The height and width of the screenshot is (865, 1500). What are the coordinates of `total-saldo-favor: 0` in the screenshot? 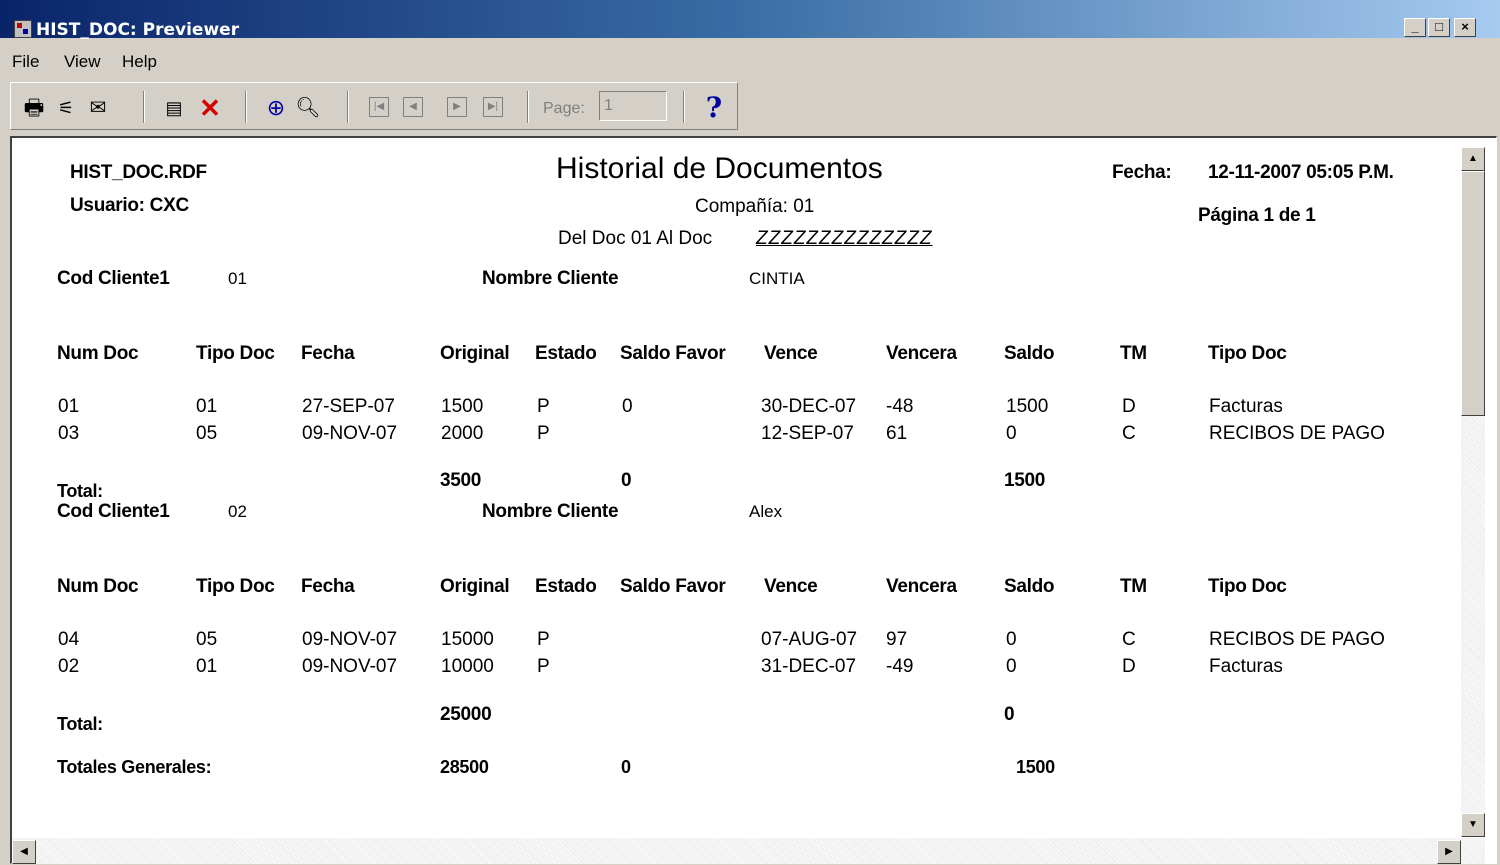 It's located at (626, 480).